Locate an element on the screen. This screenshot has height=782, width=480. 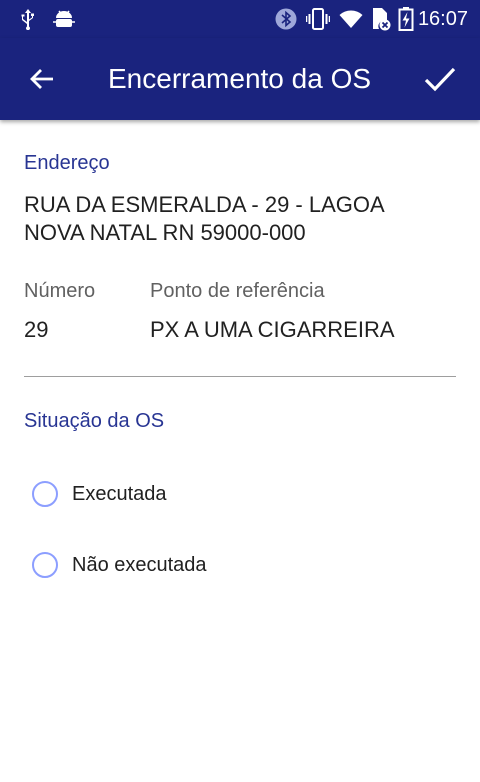
status-bar: 16:07 is located at coordinates (240, 19).